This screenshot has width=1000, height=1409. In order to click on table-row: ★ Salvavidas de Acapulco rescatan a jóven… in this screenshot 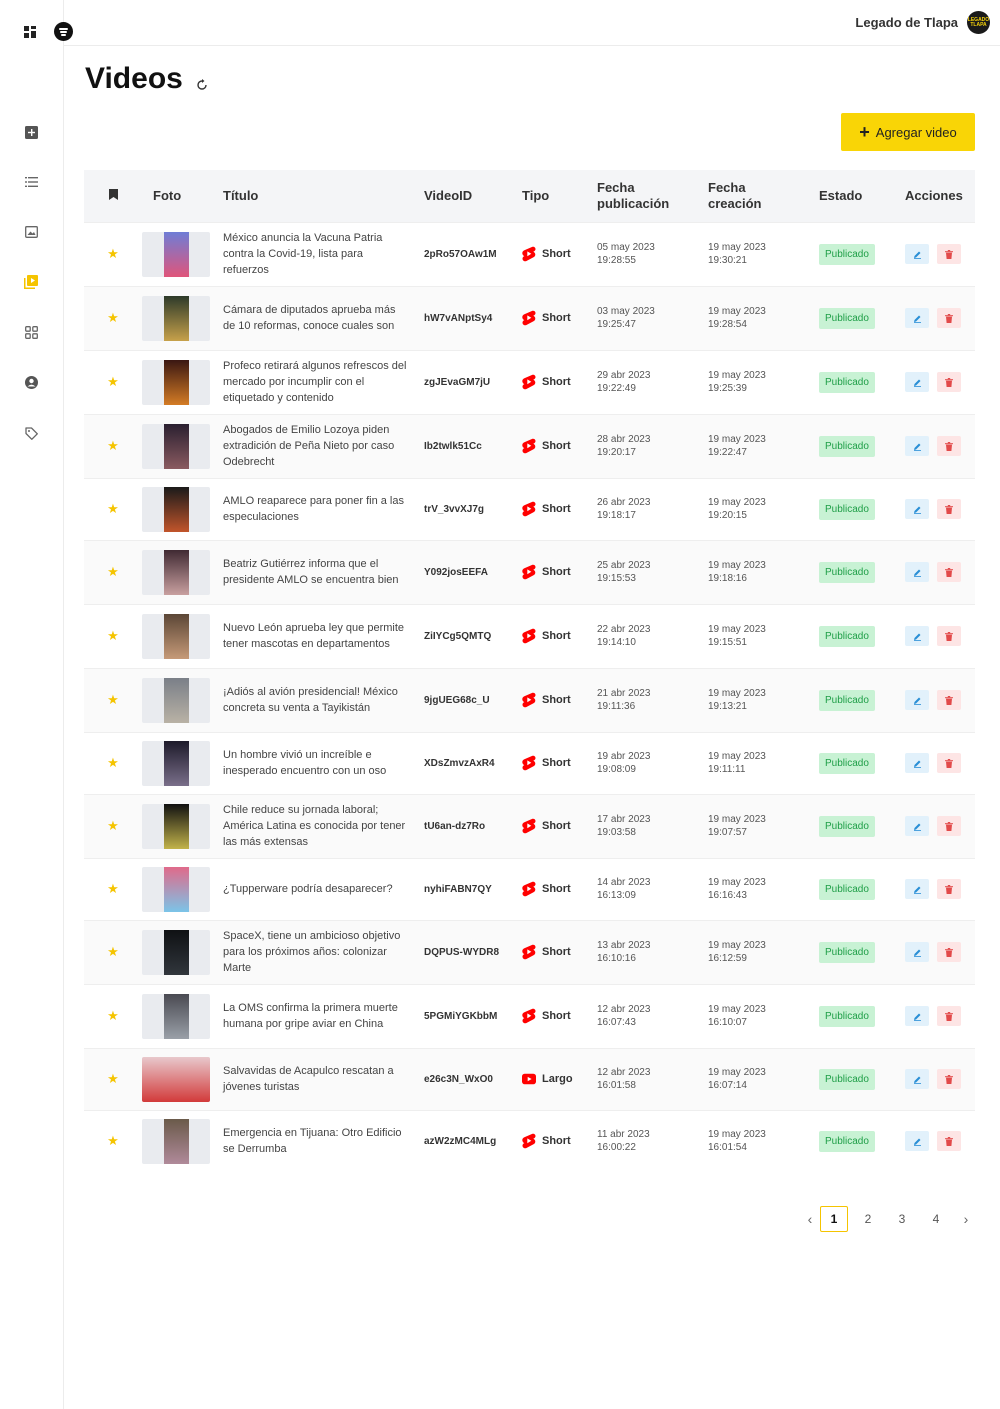, I will do `click(529, 1078)`.